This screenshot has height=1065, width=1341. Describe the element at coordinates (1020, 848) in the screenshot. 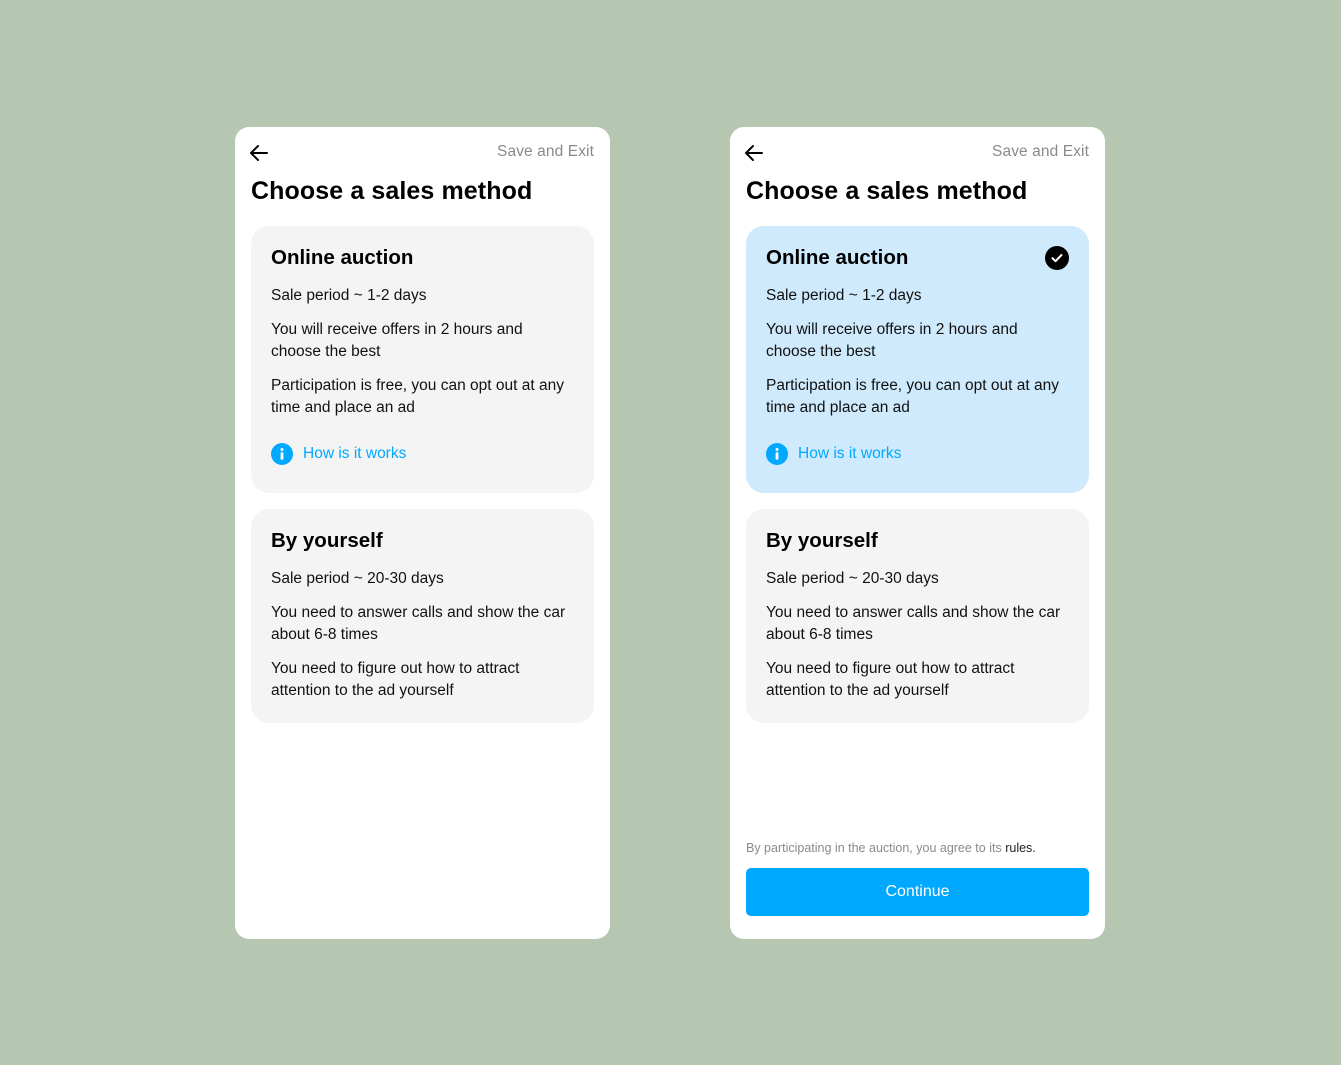

I see `rules-link: rules.` at that location.